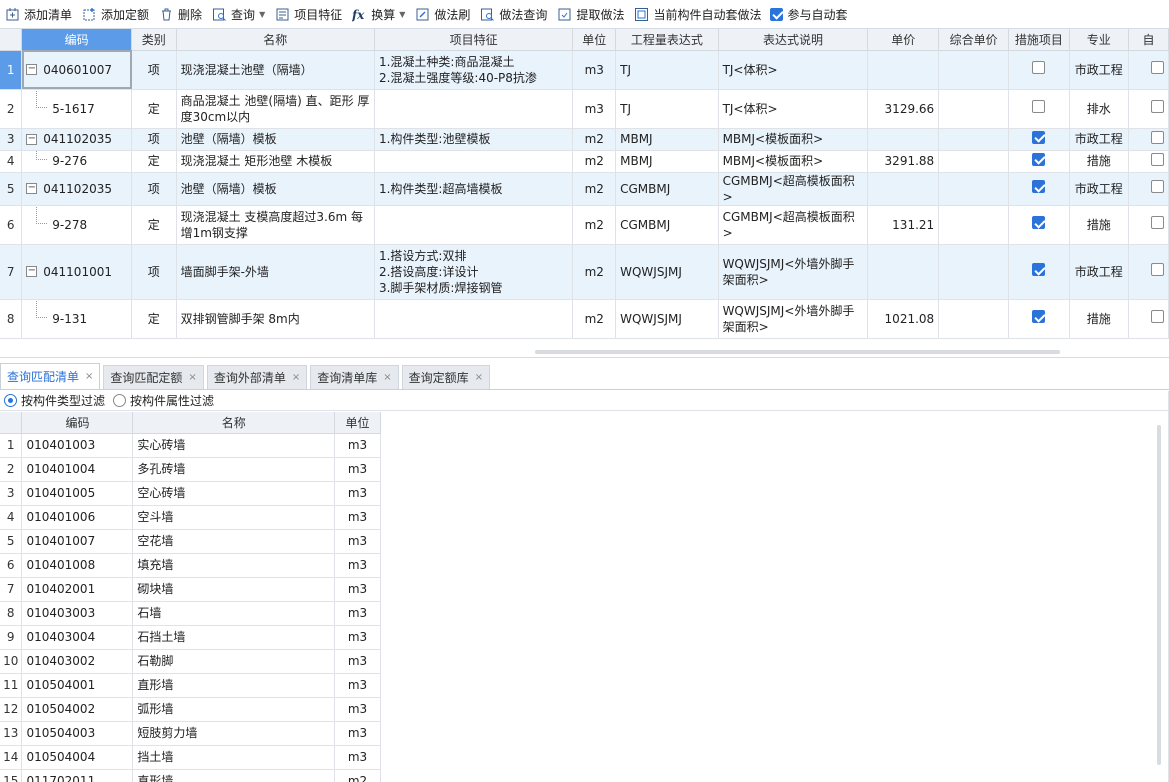 This screenshot has width=1169, height=782. Describe the element at coordinates (190, 637) in the screenshot. I see `table-row: 9 010403004 石挡土墙 m3` at that location.